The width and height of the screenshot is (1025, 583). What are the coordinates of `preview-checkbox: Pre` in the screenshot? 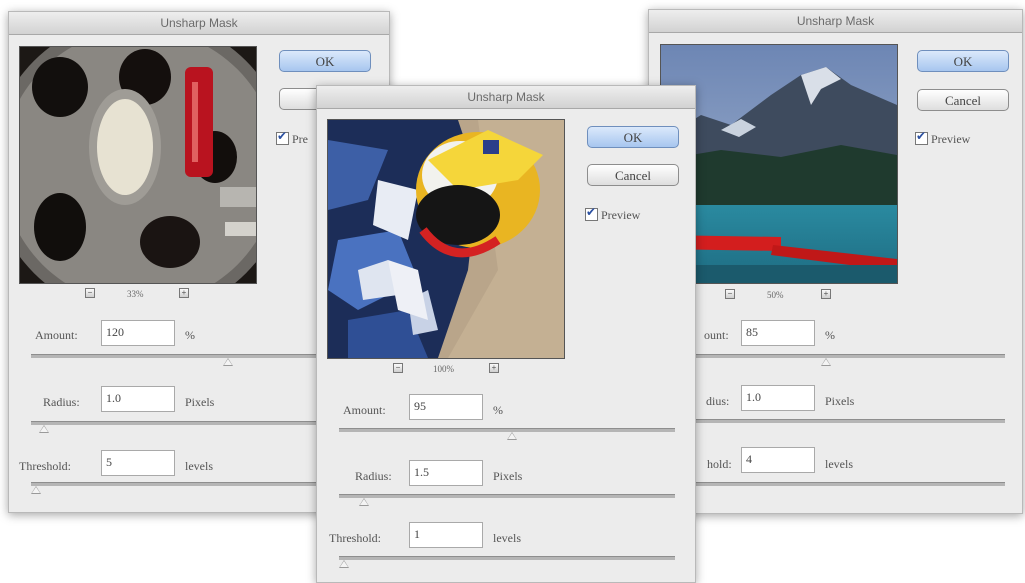 It's located at (292, 138).